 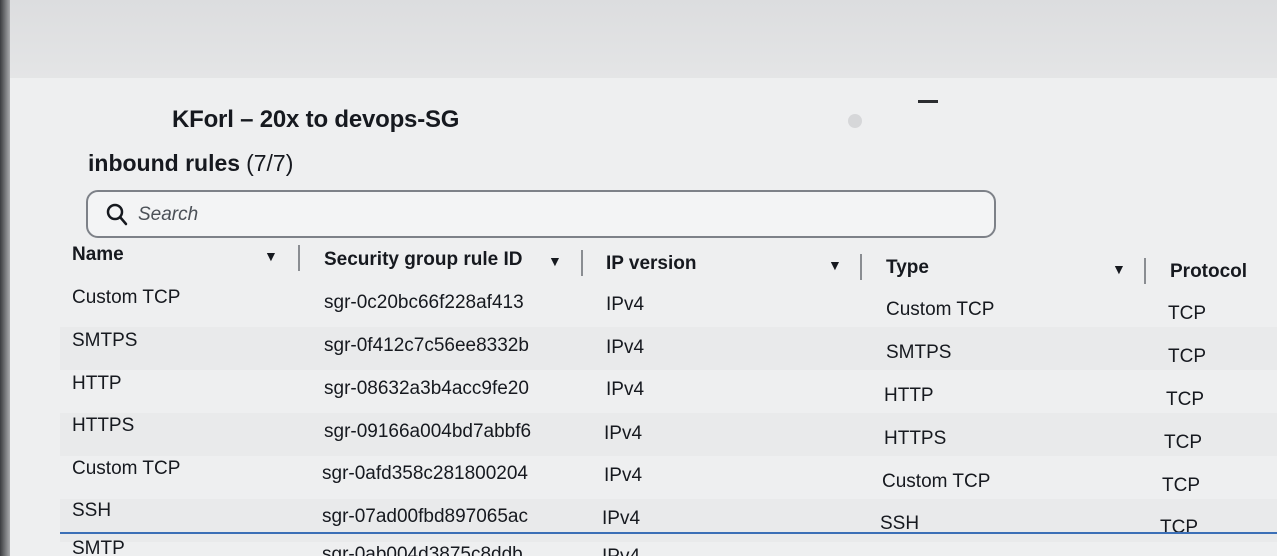 What do you see at coordinates (1119, 269) in the screenshot?
I see `sort-type-icon: ▼` at bounding box center [1119, 269].